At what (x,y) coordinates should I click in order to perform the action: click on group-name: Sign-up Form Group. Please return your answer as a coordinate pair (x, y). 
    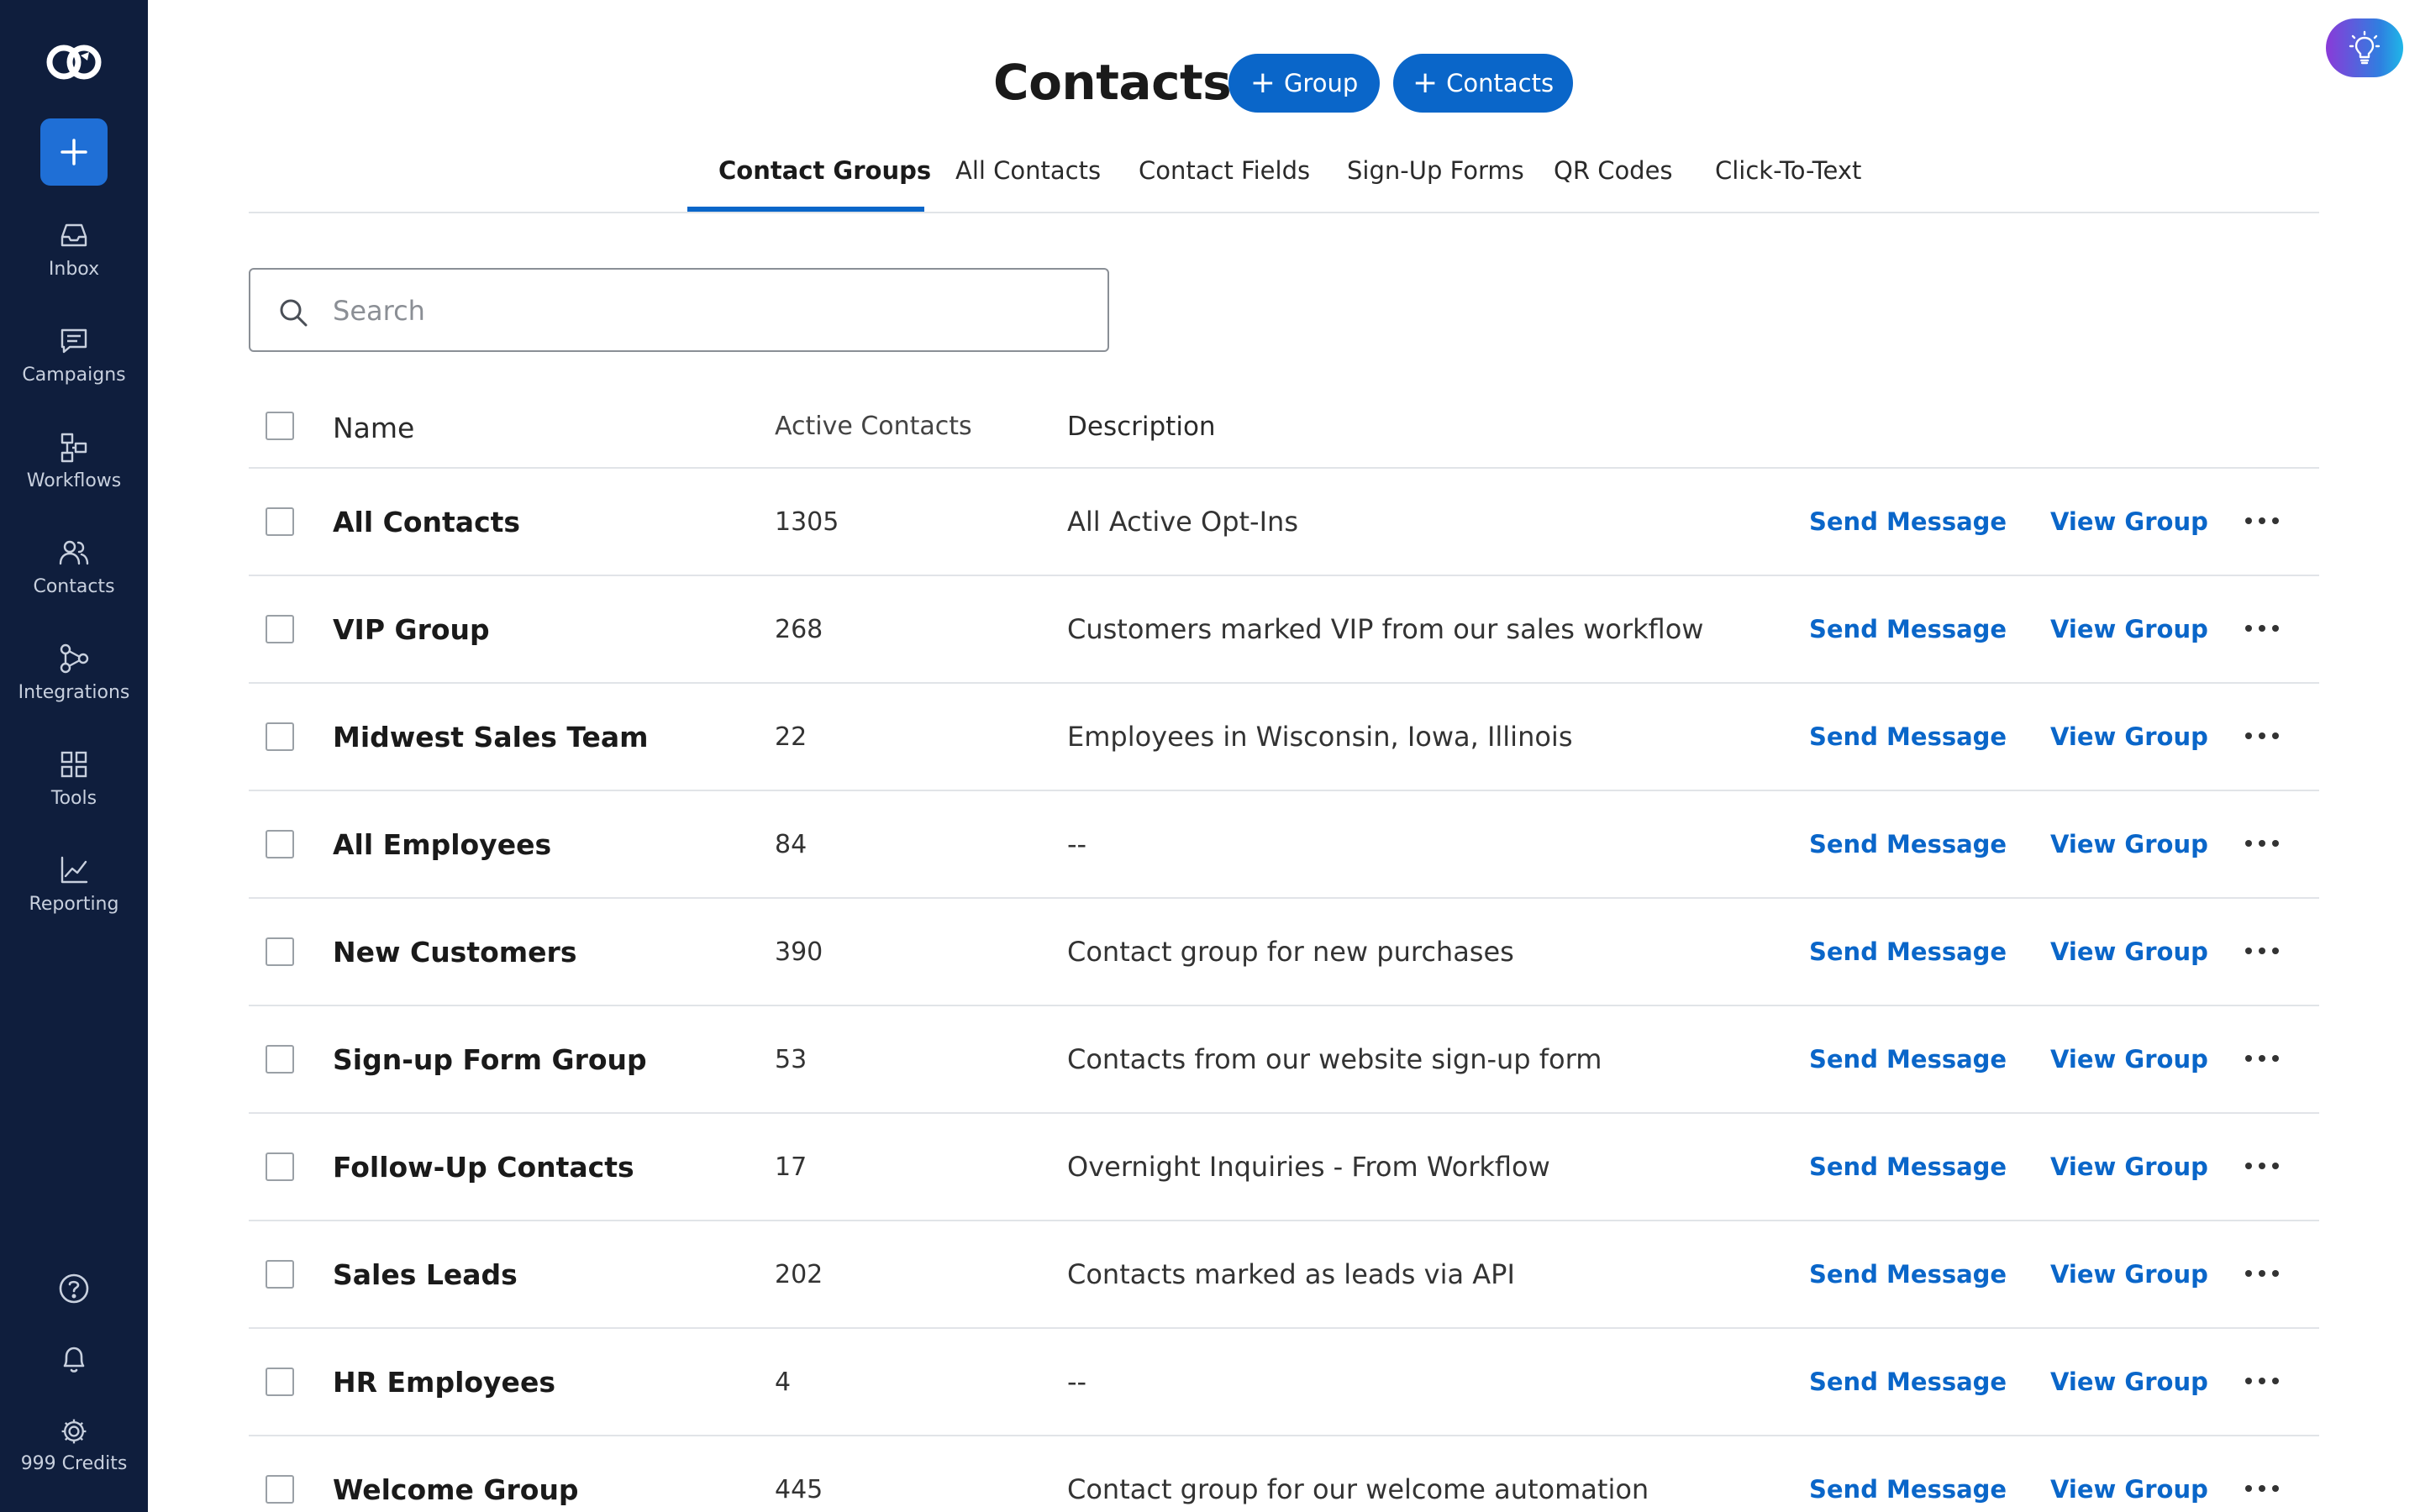
    Looking at the image, I should click on (490, 1059).